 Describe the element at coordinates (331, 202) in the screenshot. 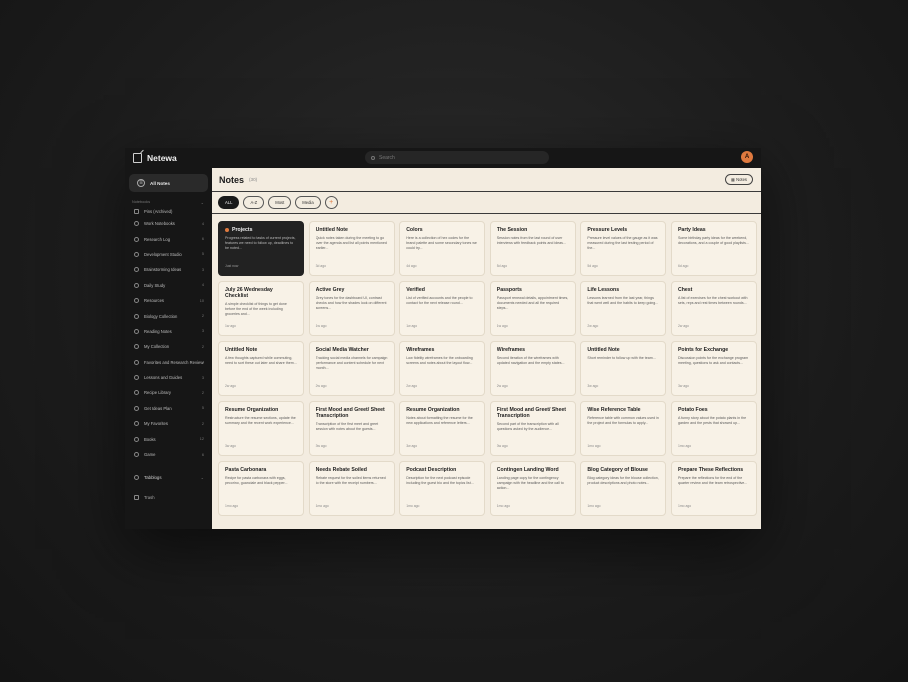

I see `add-filter-button: +` at that location.